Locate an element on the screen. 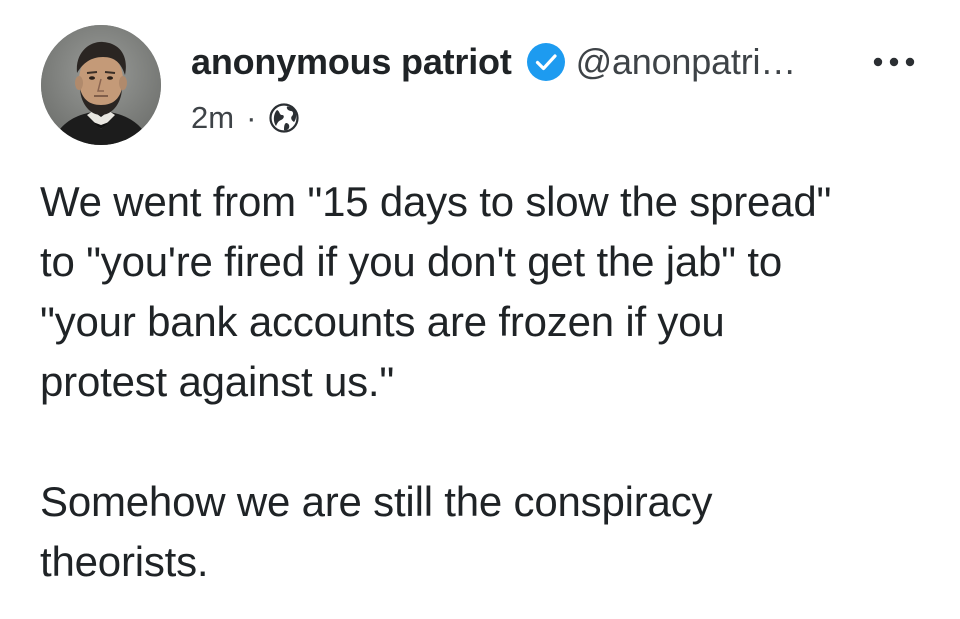 The width and height of the screenshot is (960, 619). post-meta-row: 2m · is located at coordinates (245, 118).